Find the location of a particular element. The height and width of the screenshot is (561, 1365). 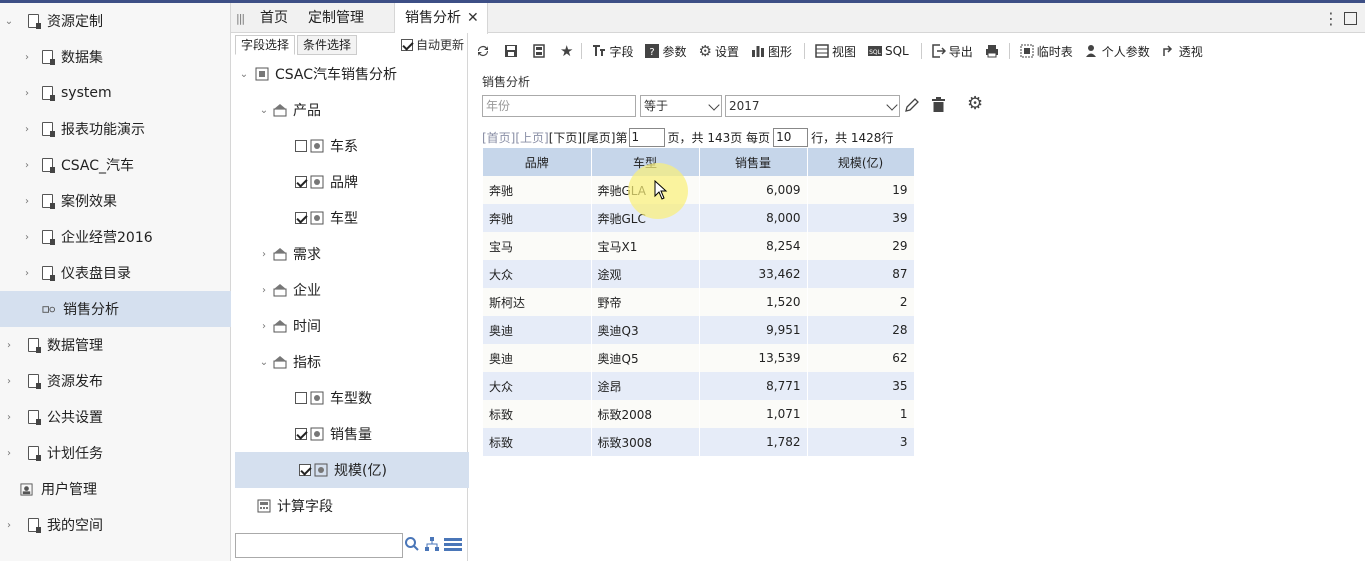

table-row: 奔驰 奔驰GLC 8,000 39 is located at coordinates (699, 218).